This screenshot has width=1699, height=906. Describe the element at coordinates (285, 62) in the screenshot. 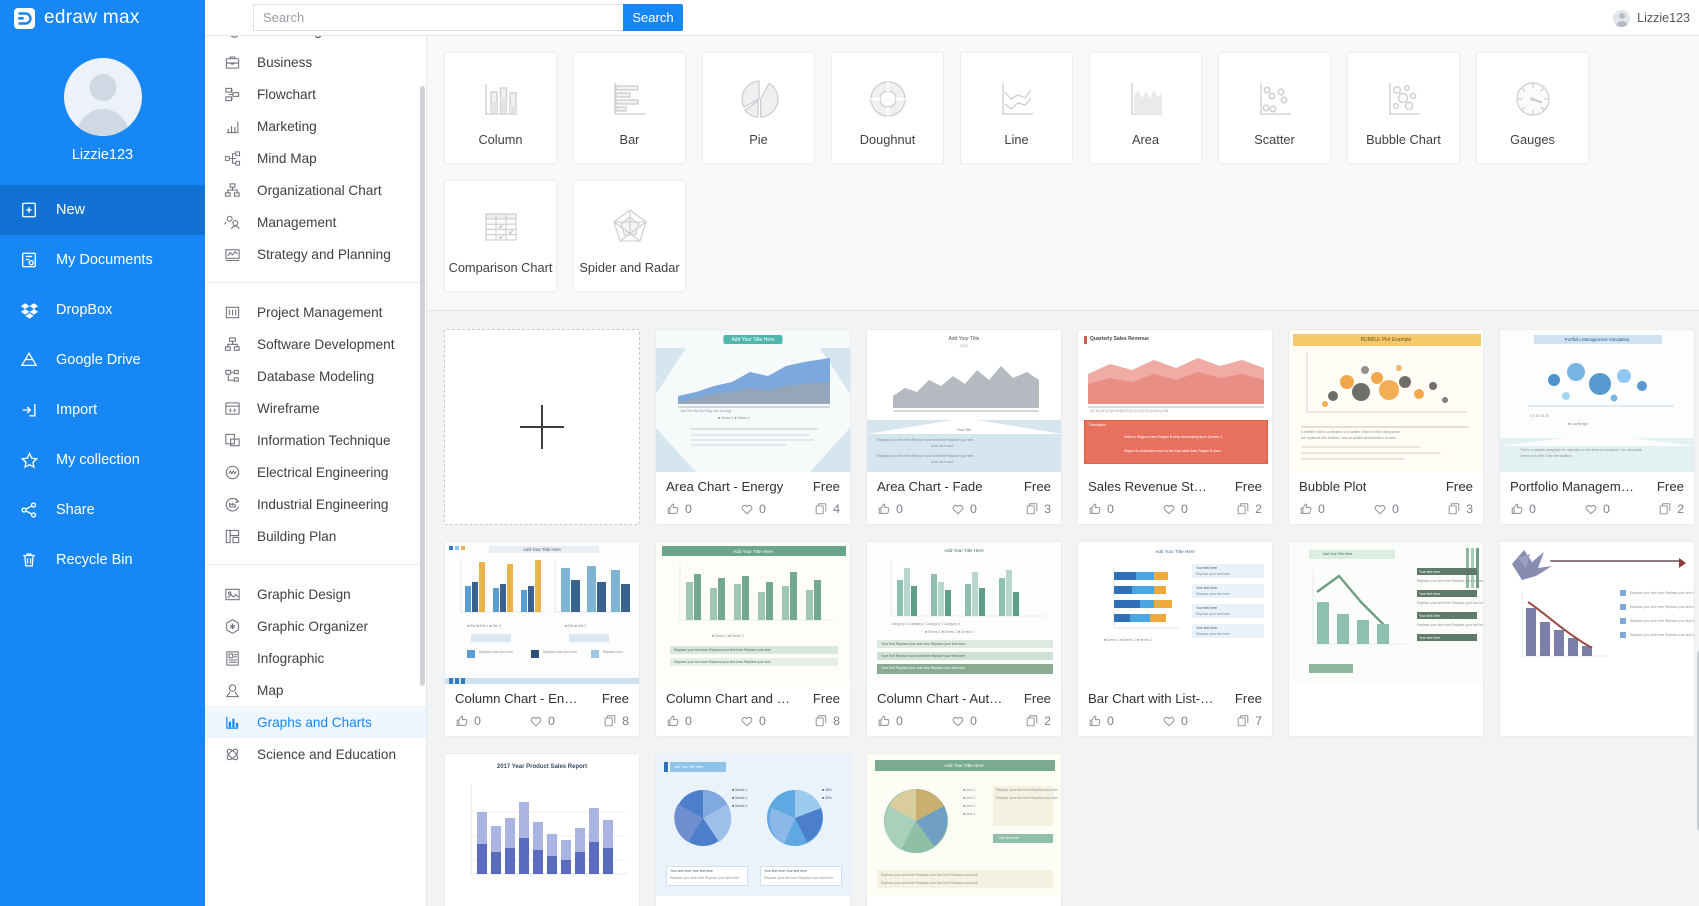

I see `category-item-label: Business` at that location.